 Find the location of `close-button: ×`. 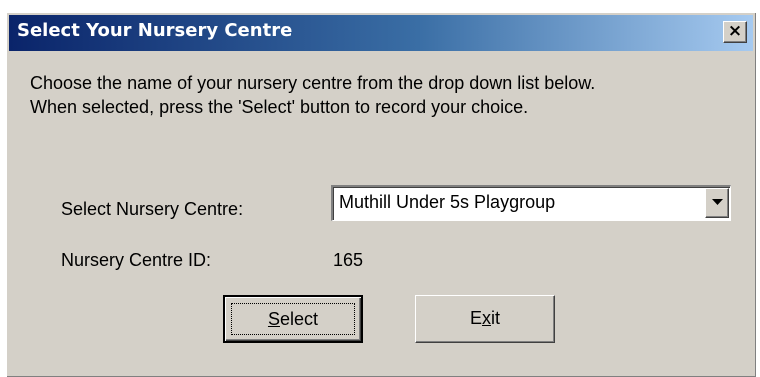

close-button: × is located at coordinates (735, 32).